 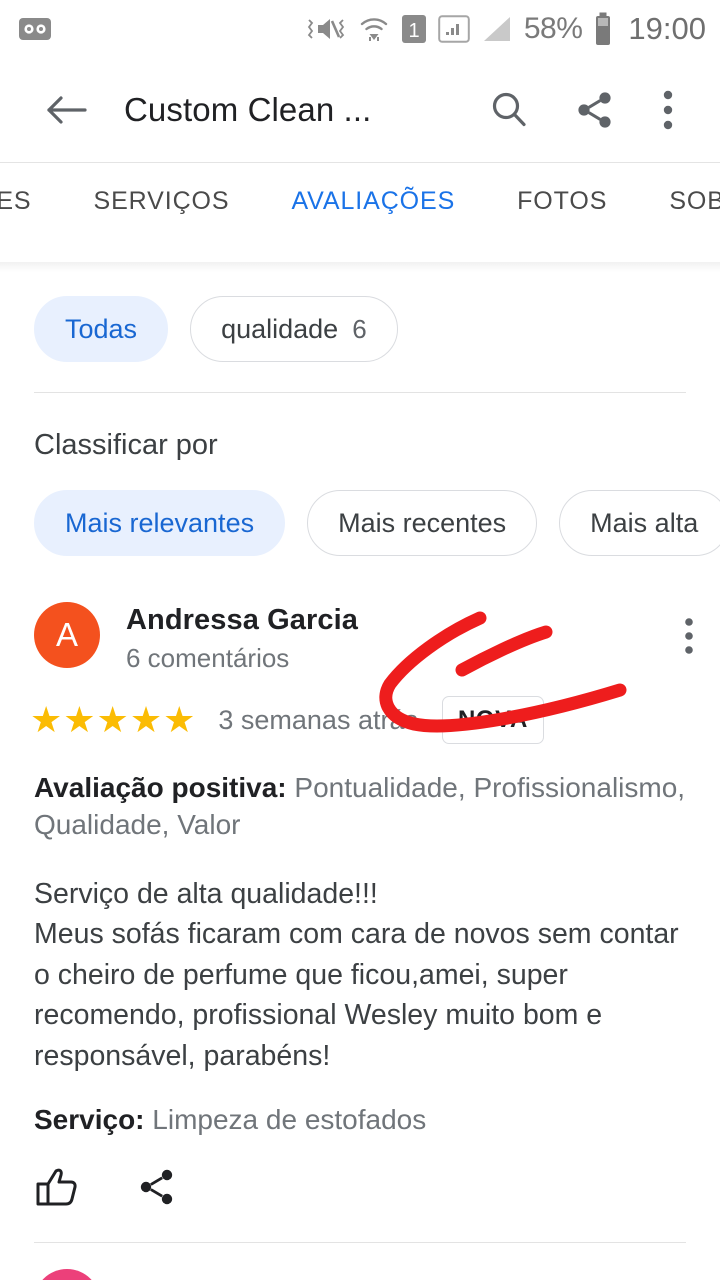 What do you see at coordinates (242, 638) in the screenshot?
I see `reviewer-block: Andressa Garcia 6 comentários` at bounding box center [242, 638].